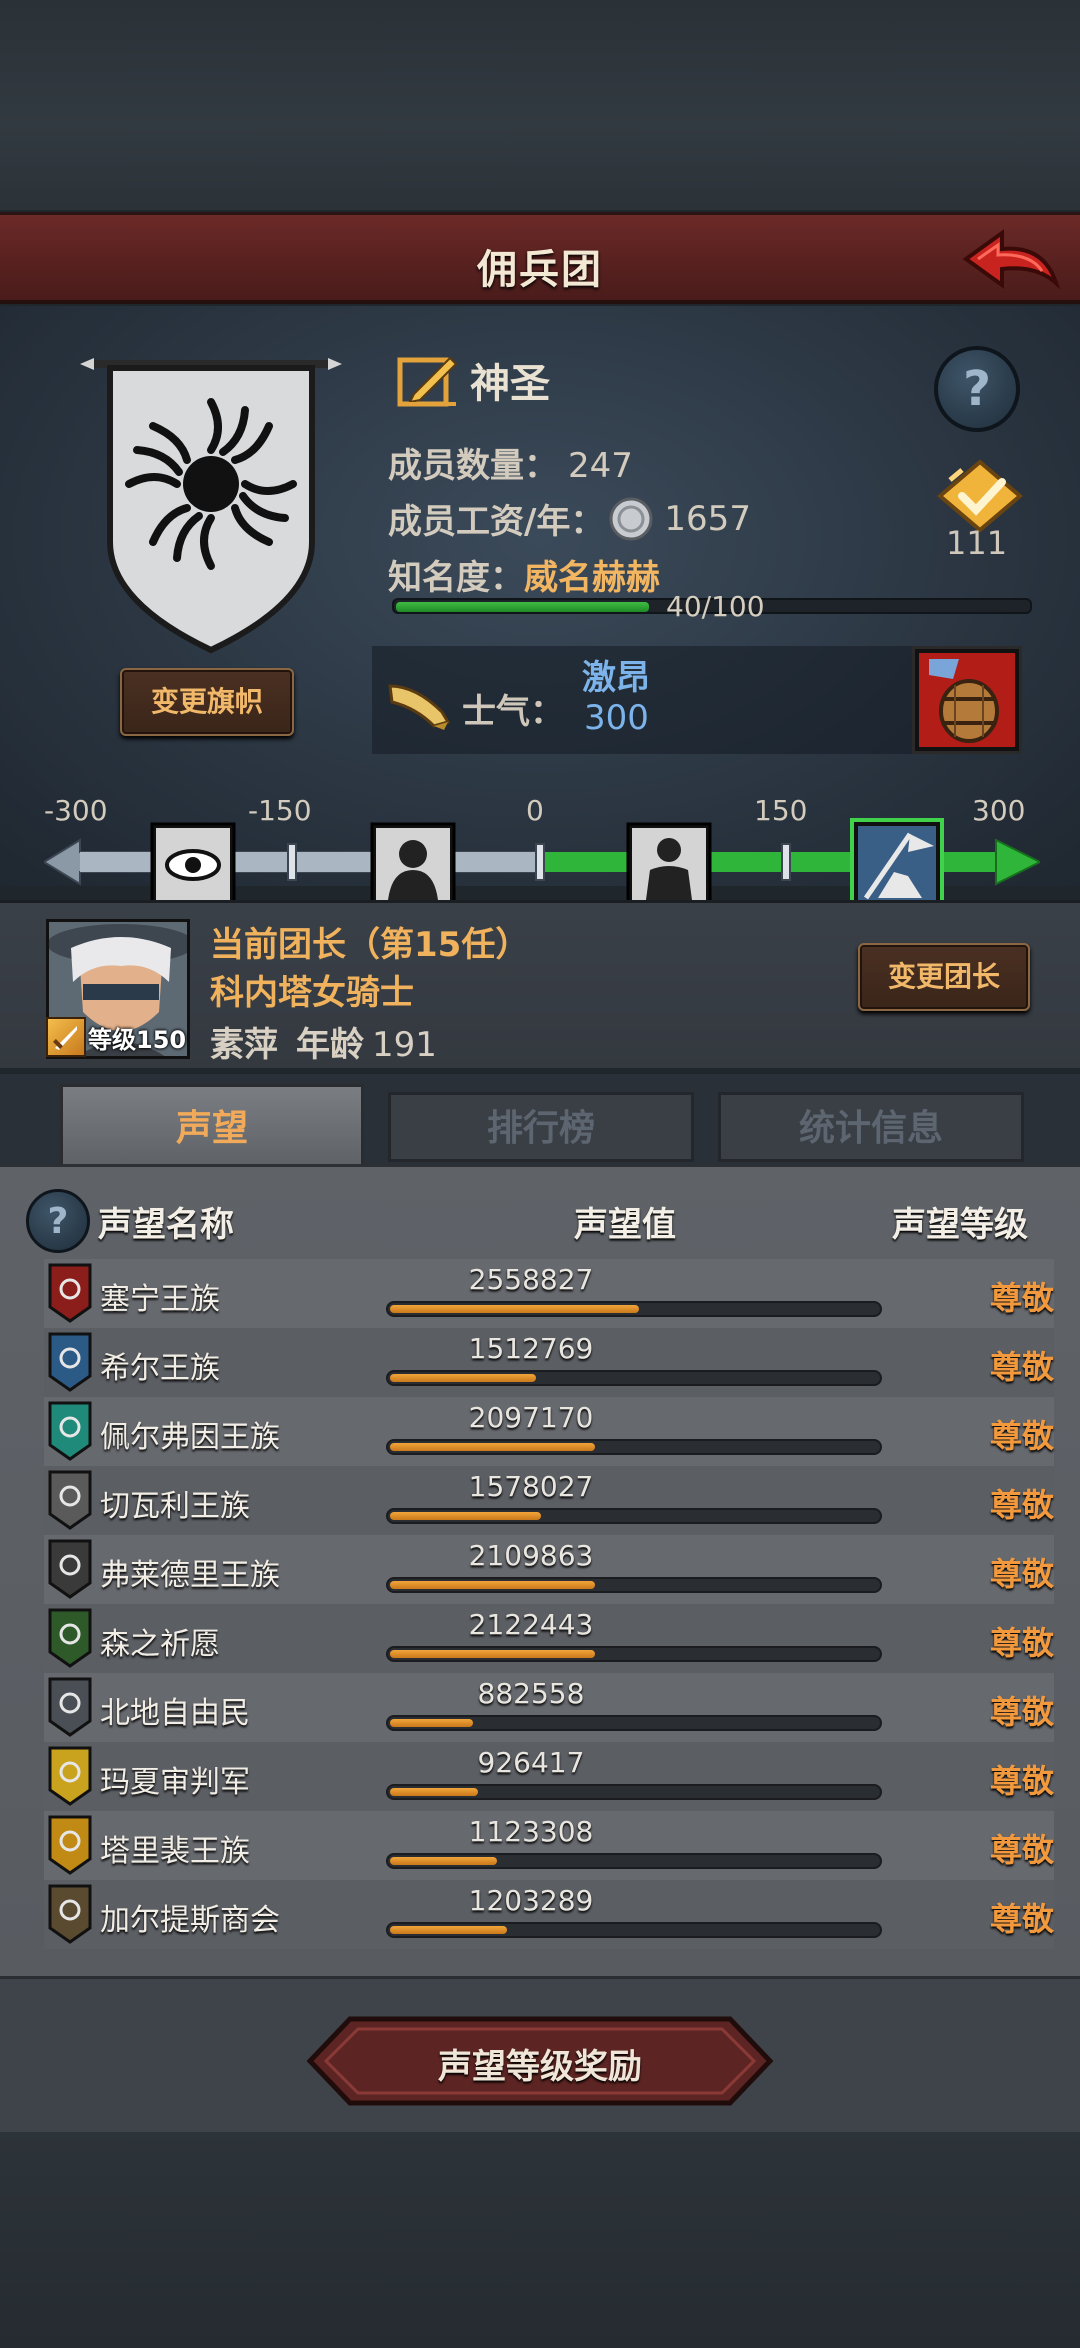  Describe the element at coordinates (413, 865) in the screenshot. I see `despair-morale-icon` at that location.